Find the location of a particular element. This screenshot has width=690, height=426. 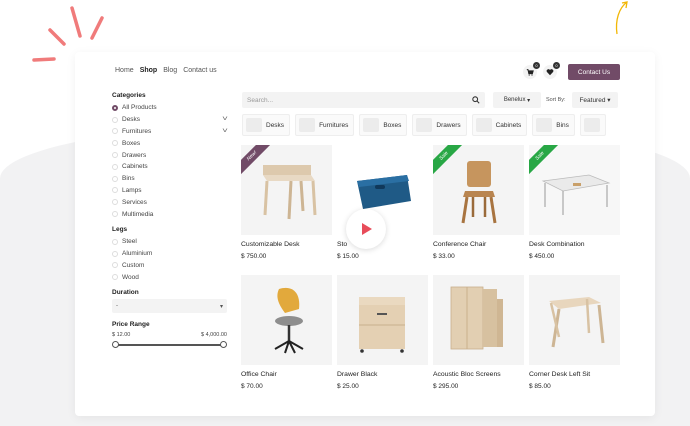

product-card: Office Chair $ 70.00 is located at coordinates (286, 340).